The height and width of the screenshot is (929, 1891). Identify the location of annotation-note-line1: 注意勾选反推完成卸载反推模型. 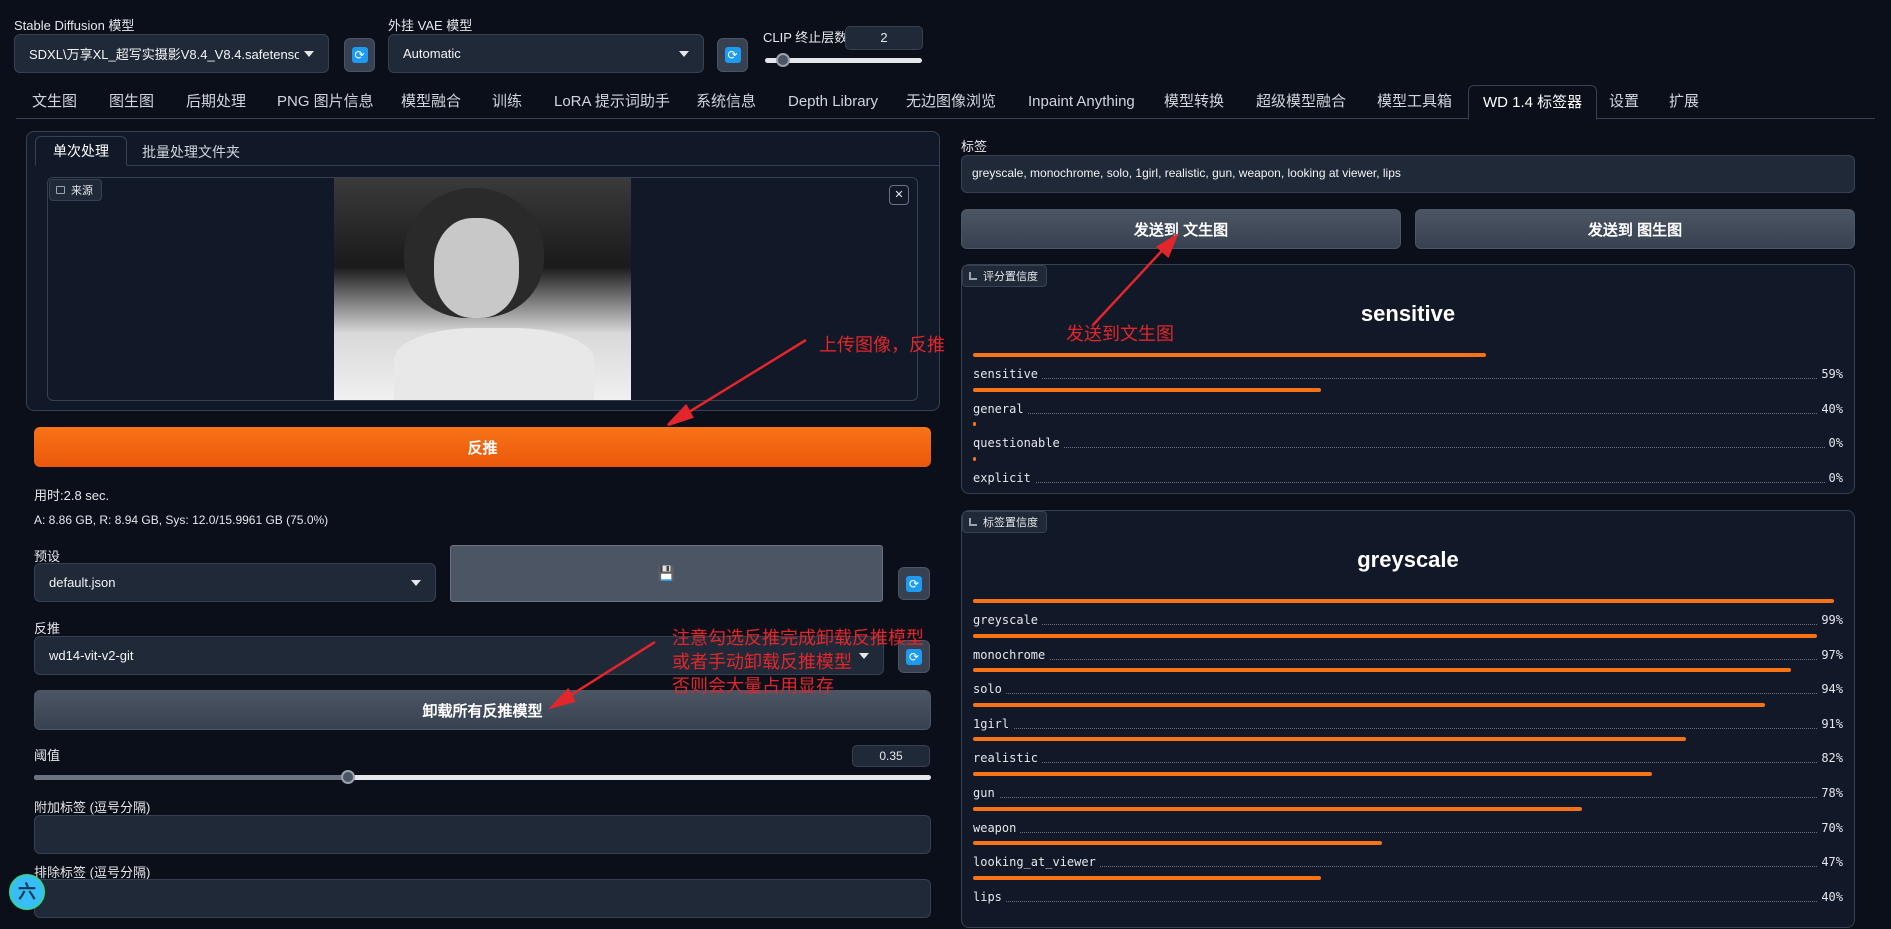
(798, 638).